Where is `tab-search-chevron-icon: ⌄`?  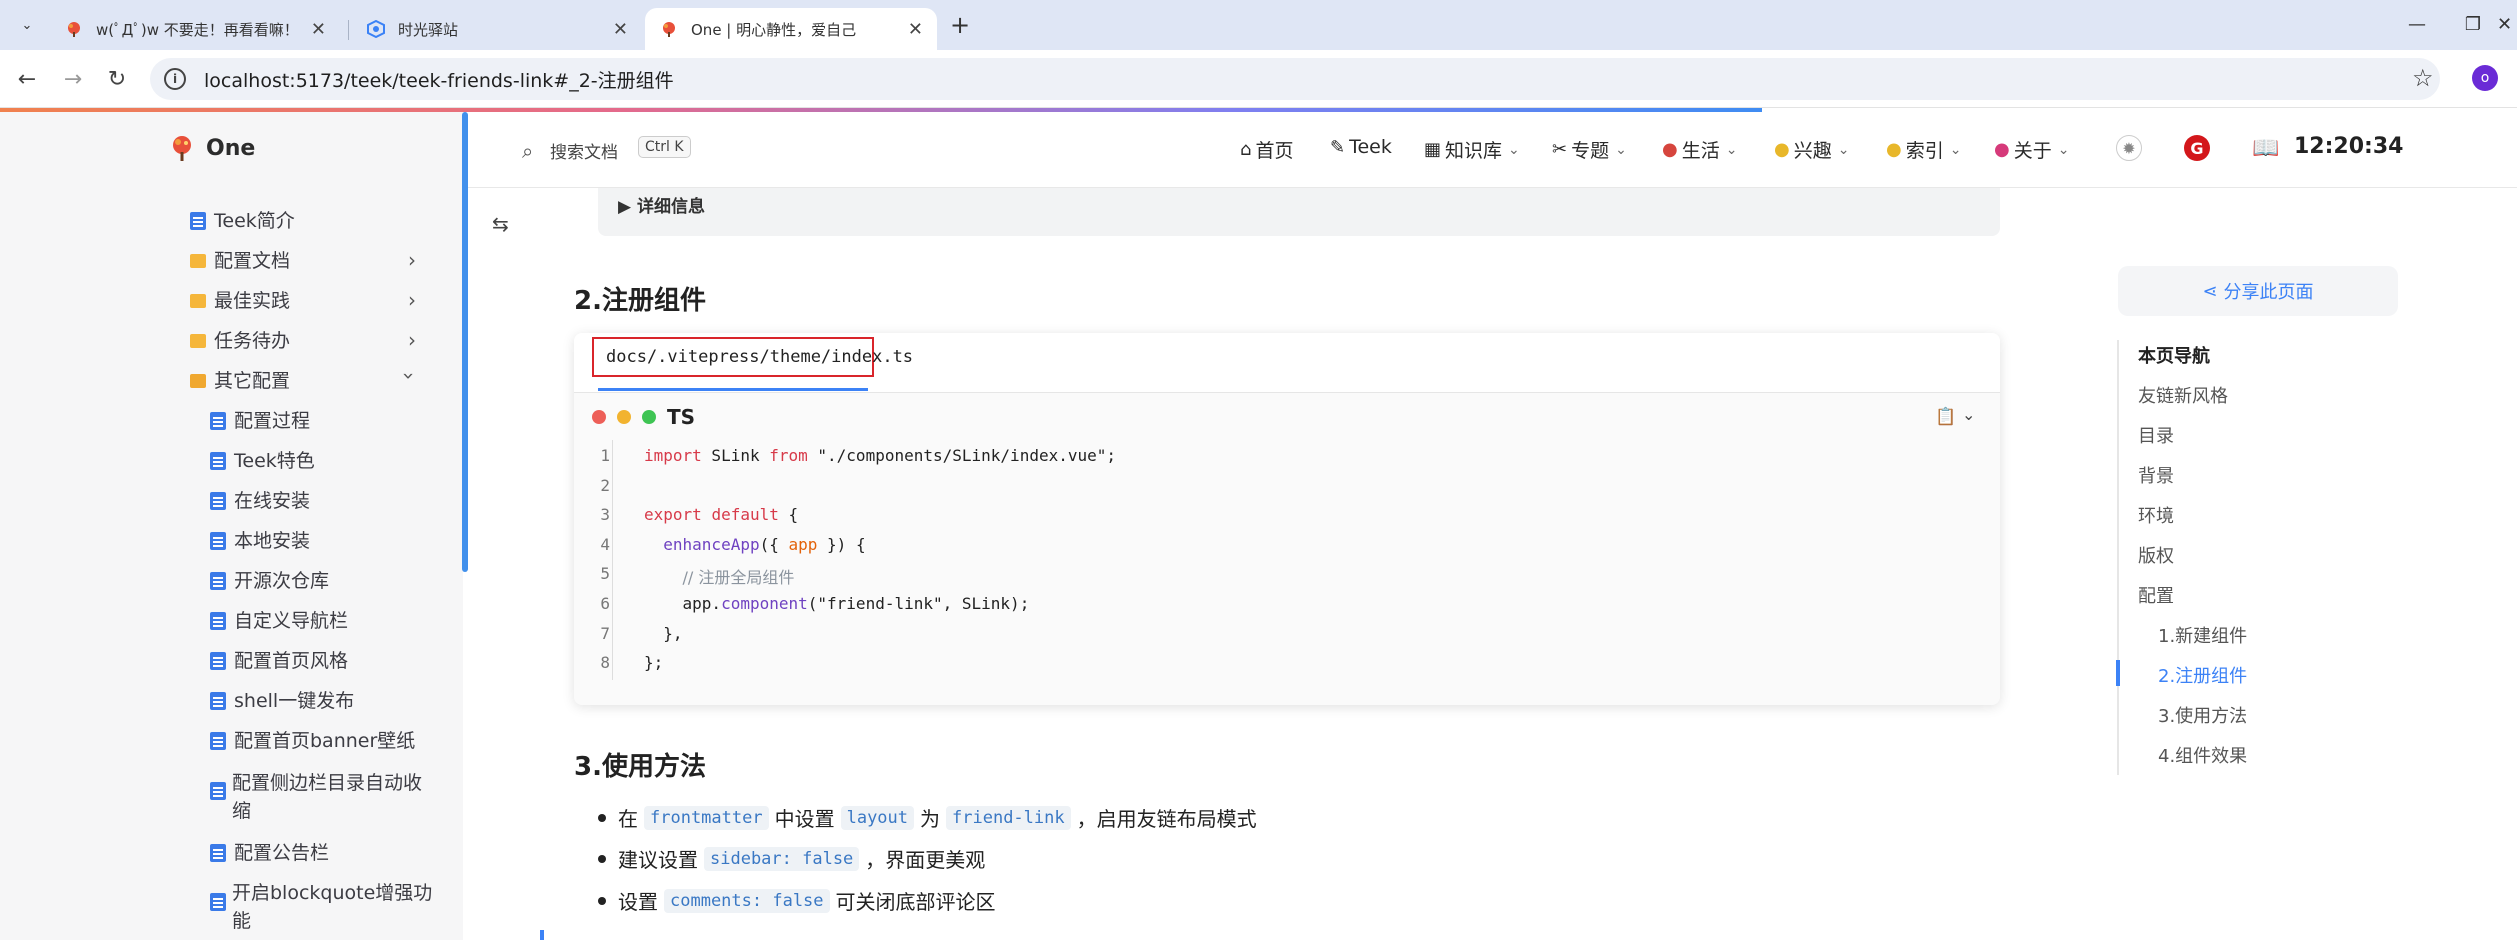 tab-search-chevron-icon: ⌄ is located at coordinates (27, 25).